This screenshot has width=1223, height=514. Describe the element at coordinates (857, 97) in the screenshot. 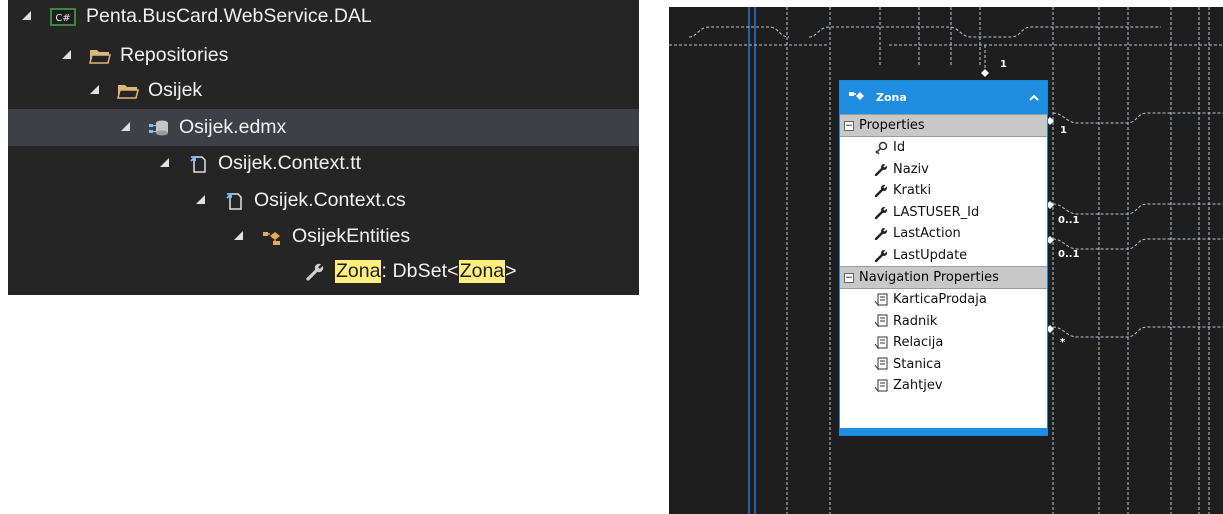

I see `entity-type-icon` at that location.